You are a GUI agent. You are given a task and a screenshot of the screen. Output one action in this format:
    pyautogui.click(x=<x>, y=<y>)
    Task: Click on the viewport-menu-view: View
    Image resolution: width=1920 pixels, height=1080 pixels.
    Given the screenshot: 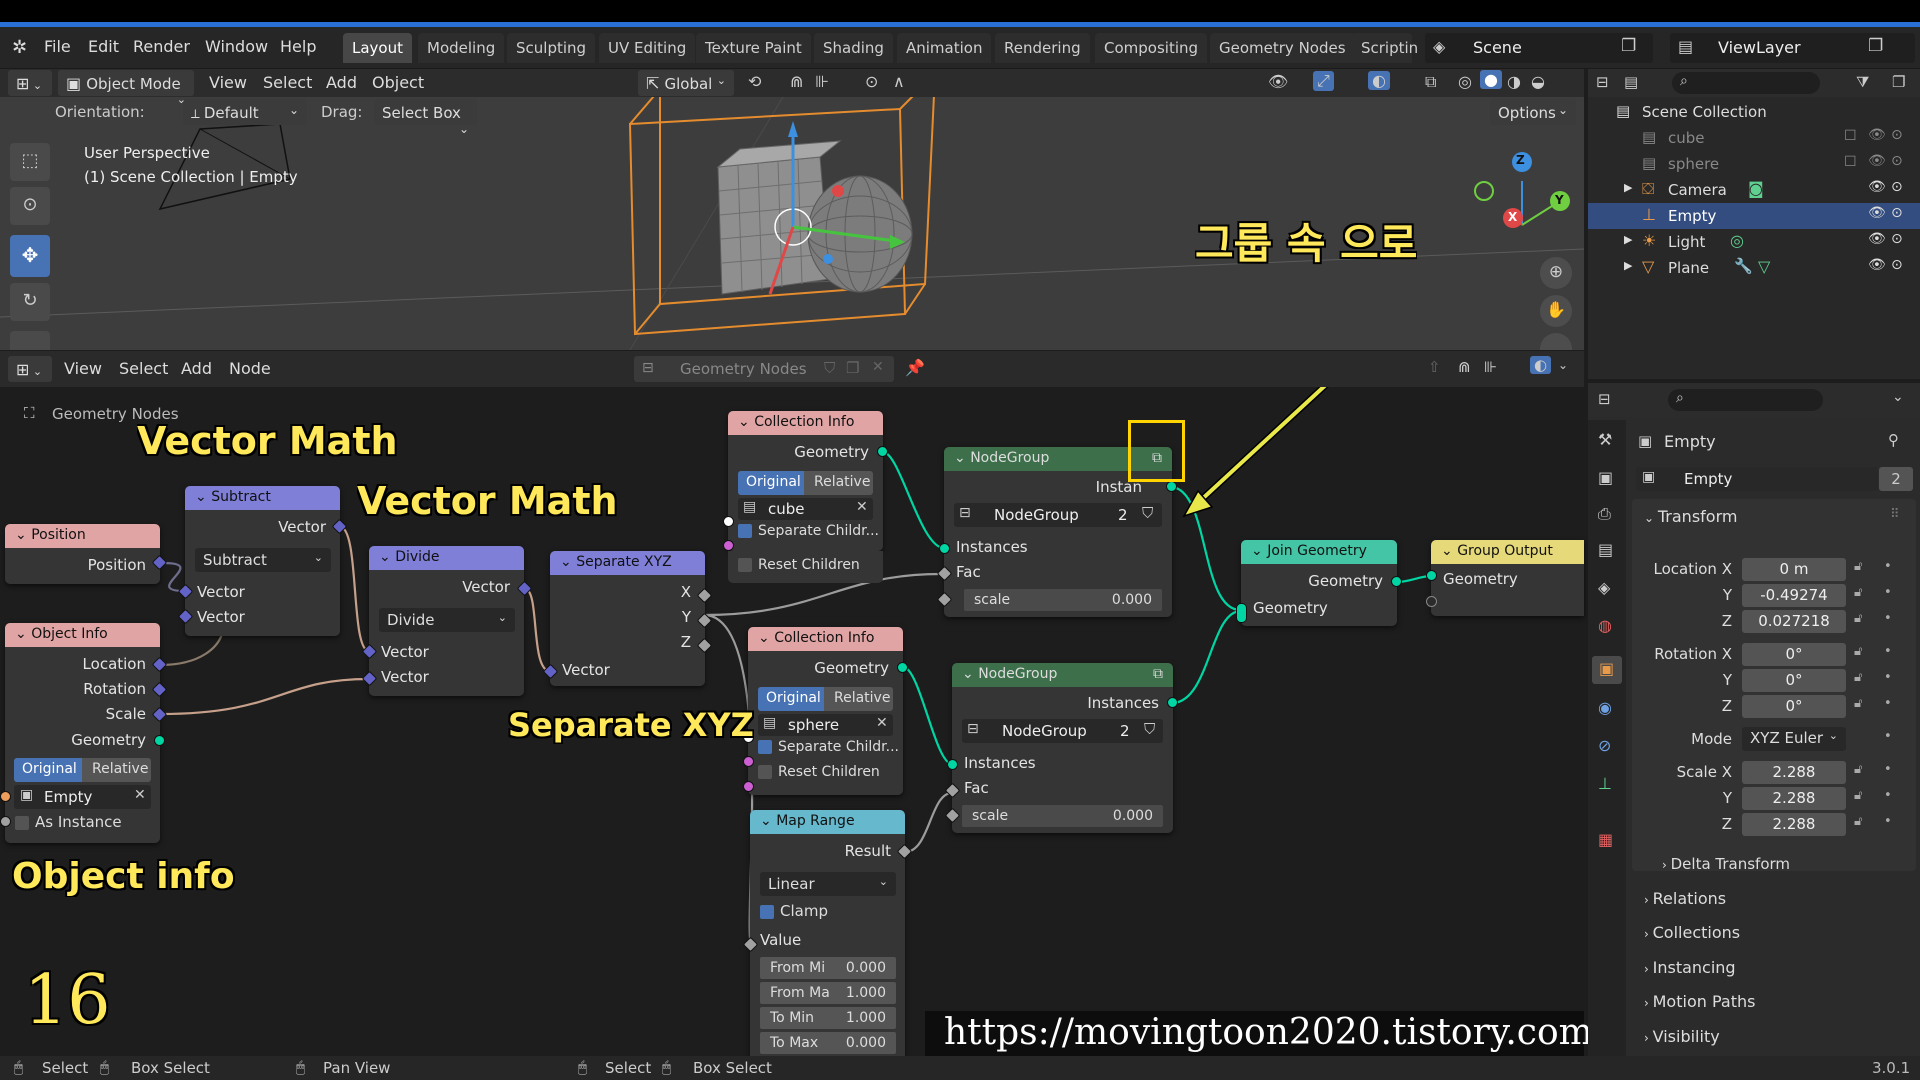 What is the action you would take?
    pyautogui.click(x=228, y=82)
    